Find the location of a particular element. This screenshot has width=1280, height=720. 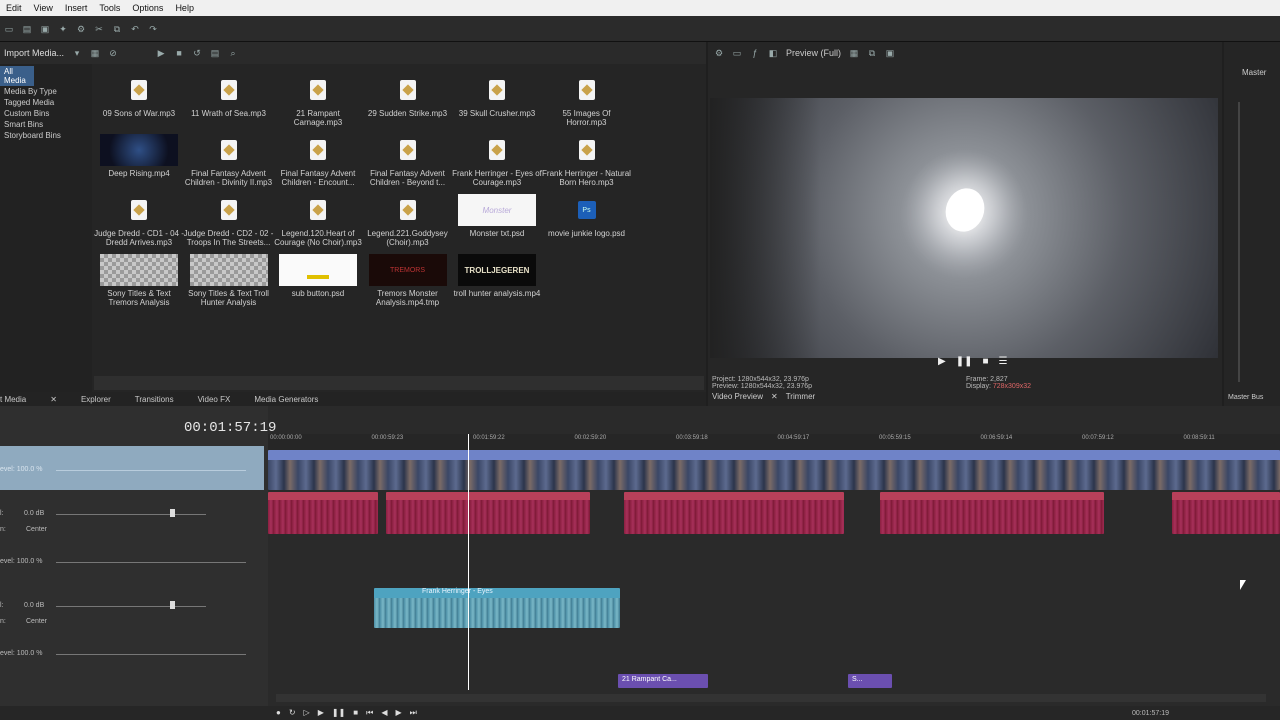

save-snapshot-icon: ▣ is located at coordinates (890, 53).